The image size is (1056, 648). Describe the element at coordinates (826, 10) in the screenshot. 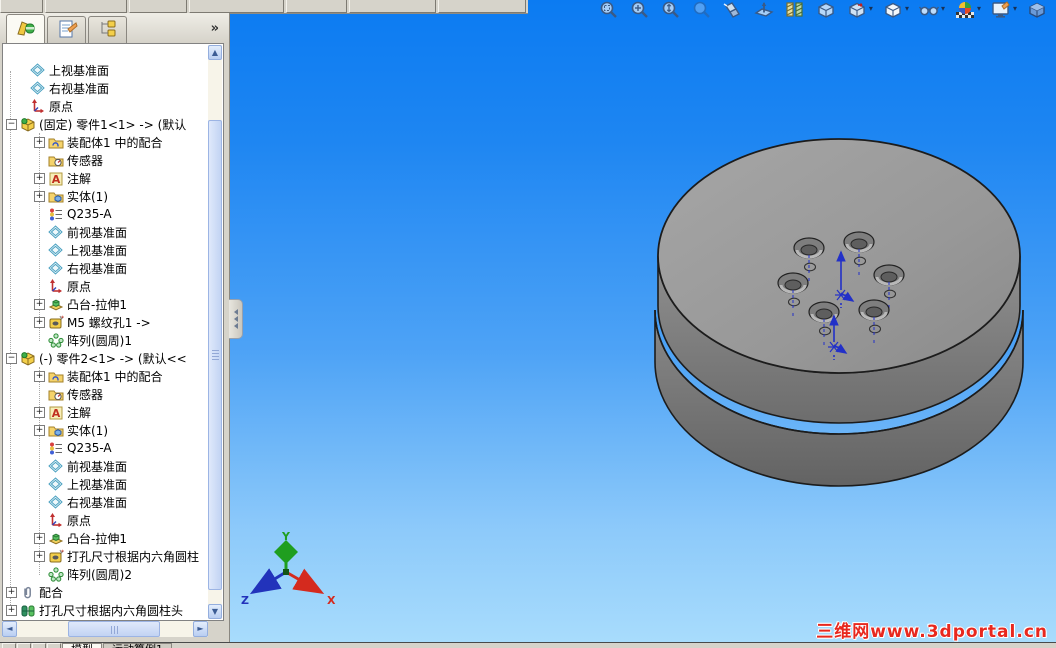

I see `view-orientation-cube-icon` at that location.